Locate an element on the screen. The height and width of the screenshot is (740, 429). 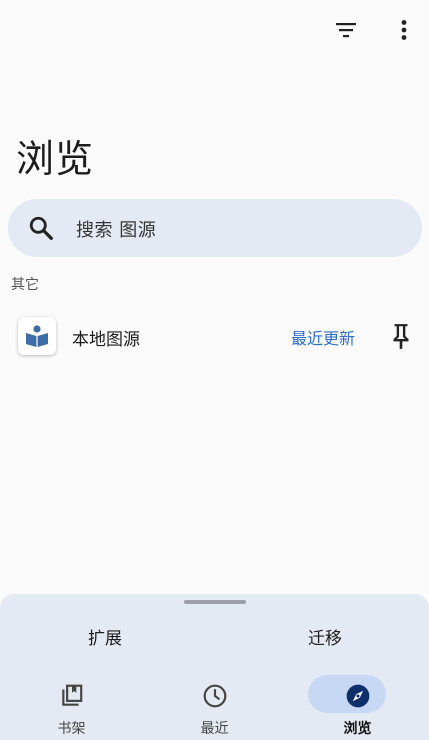
book-icon is located at coordinates (37, 336).